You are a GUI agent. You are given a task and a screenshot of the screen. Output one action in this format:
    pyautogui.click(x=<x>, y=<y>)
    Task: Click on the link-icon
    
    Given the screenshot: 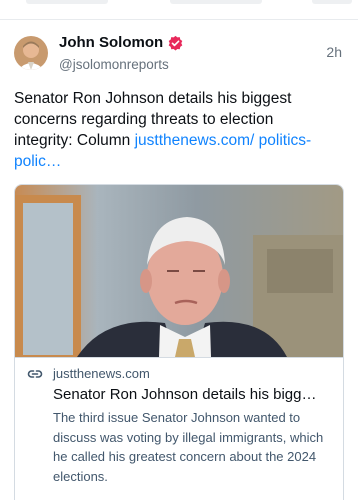 What is the action you would take?
    pyautogui.click(x=35, y=374)
    